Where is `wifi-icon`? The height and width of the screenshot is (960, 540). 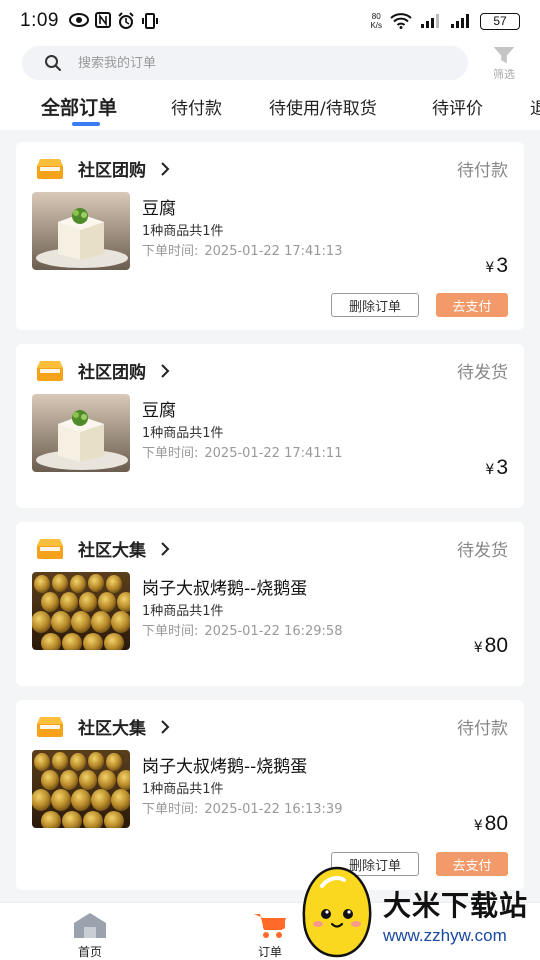 wifi-icon is located at coordinates (401, 21).